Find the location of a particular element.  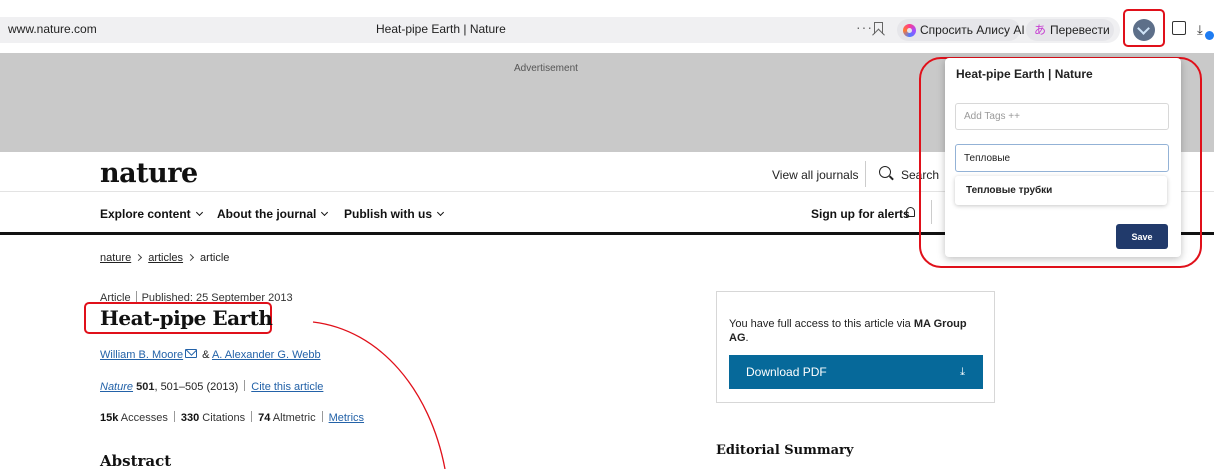

url-text: www.nature.com is located at coordinates (52, 29).